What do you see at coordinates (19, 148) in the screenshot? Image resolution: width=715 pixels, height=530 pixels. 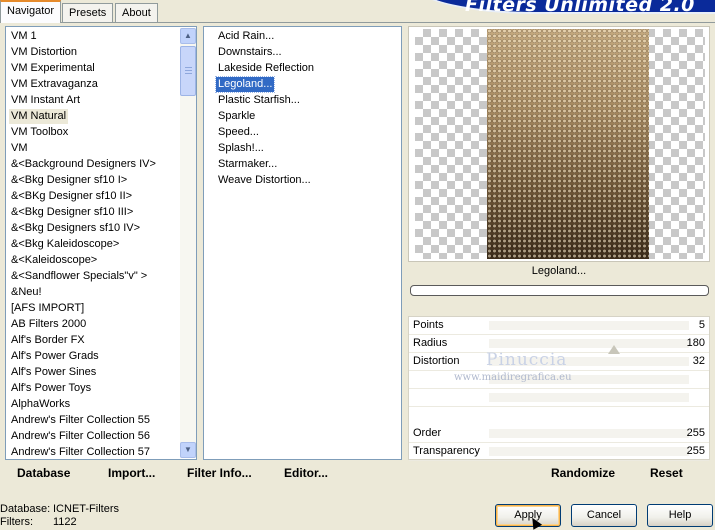 I see `category-item: VM` at bounding box center [19, 148].